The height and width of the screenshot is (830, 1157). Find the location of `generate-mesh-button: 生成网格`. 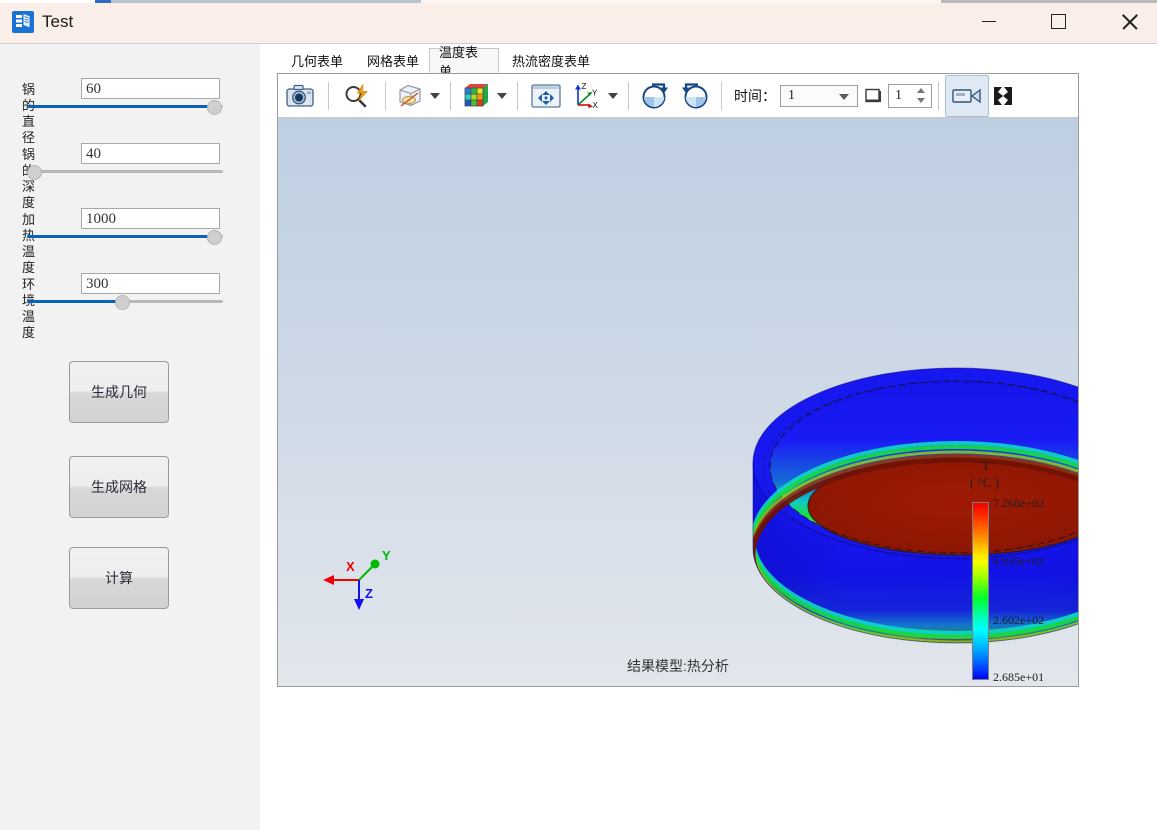

generate-mesh-button: 生成网格 is located at coordinates (119, 487).